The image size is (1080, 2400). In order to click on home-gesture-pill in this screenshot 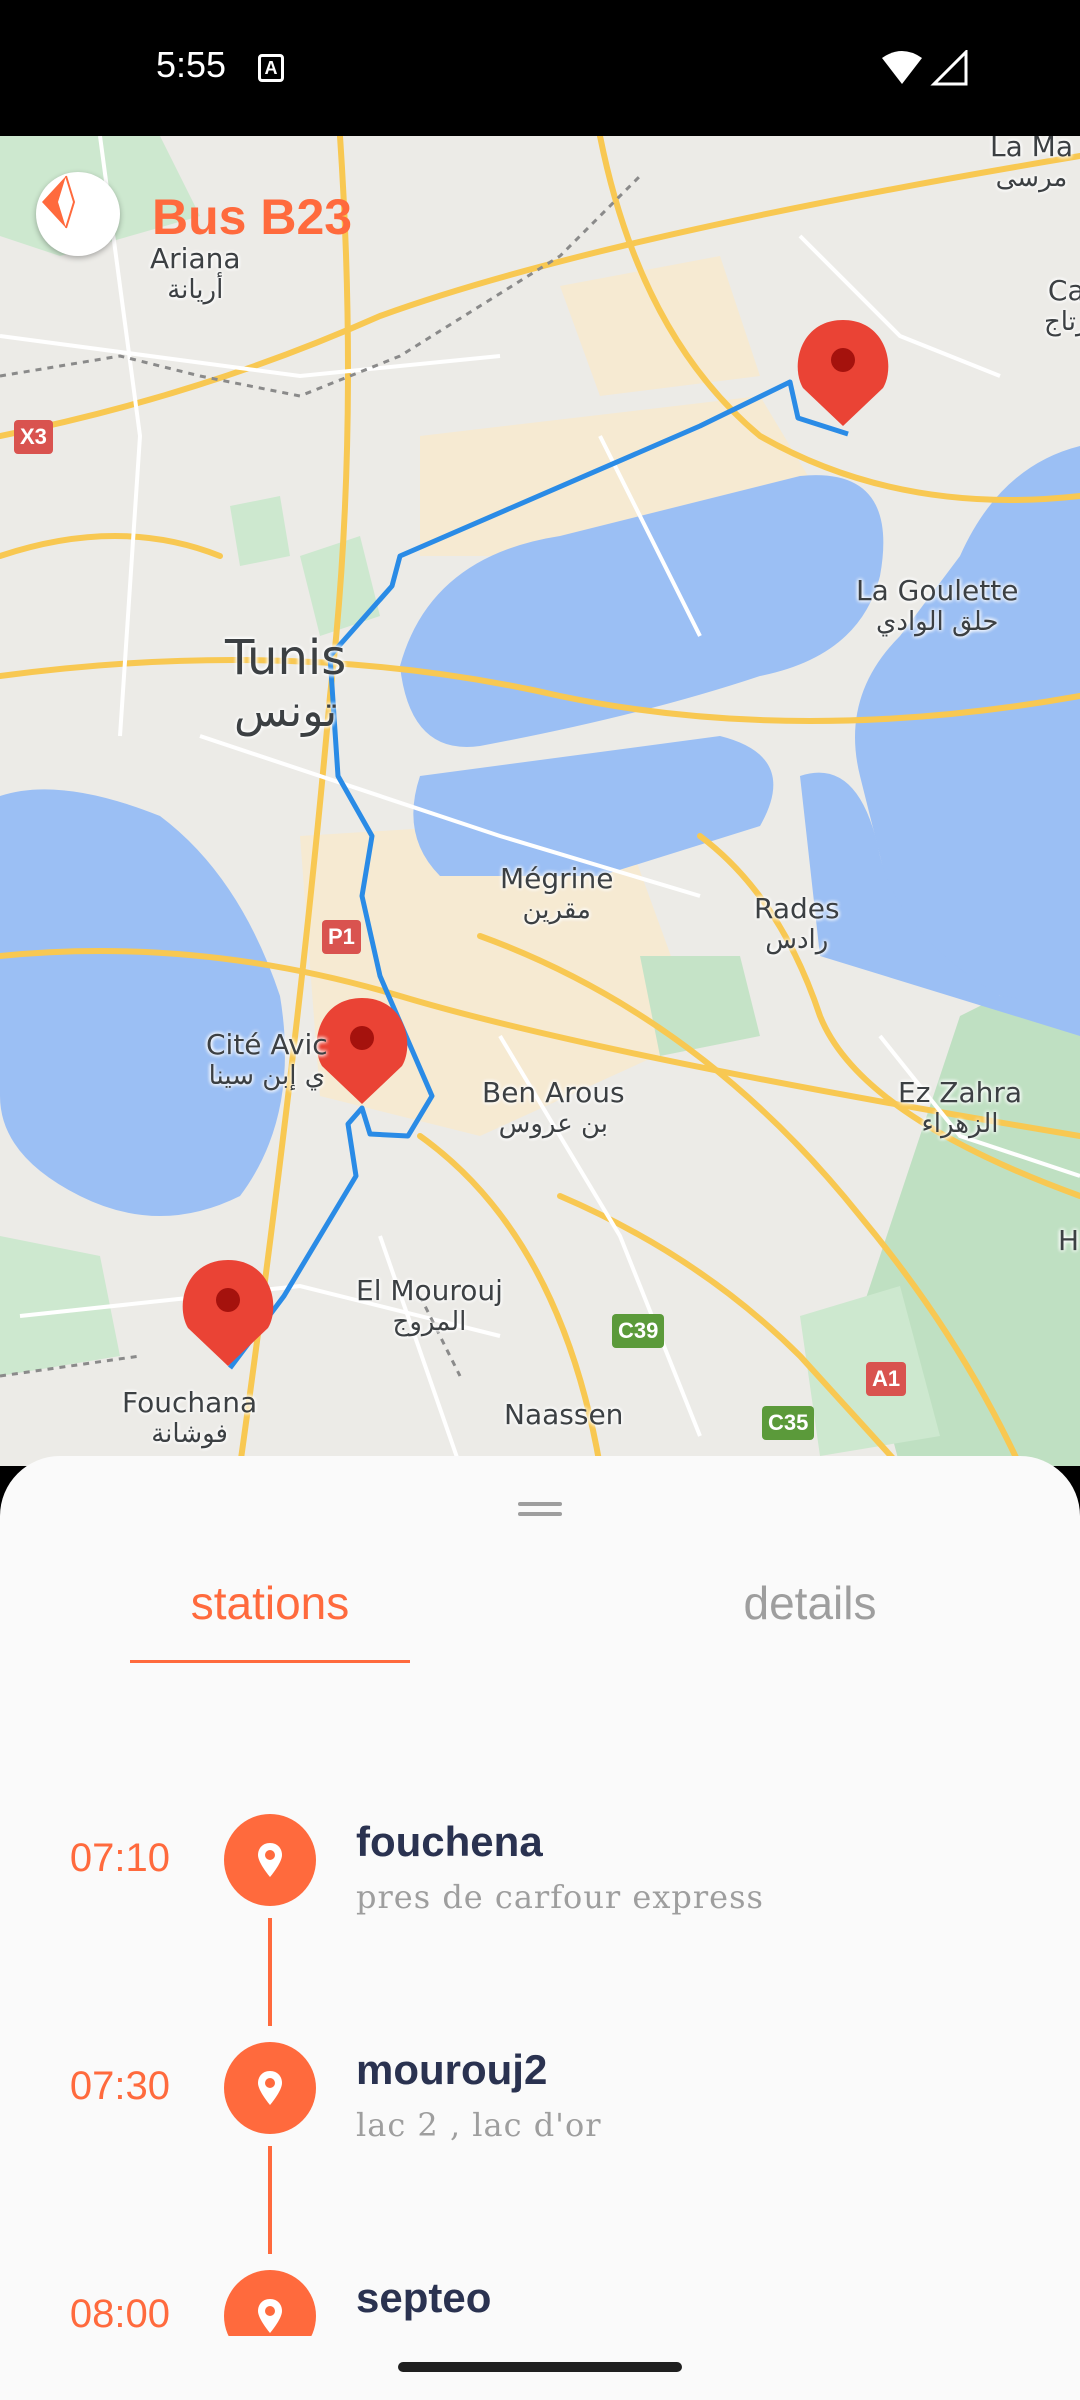, I will do `click(540, 2367)`.